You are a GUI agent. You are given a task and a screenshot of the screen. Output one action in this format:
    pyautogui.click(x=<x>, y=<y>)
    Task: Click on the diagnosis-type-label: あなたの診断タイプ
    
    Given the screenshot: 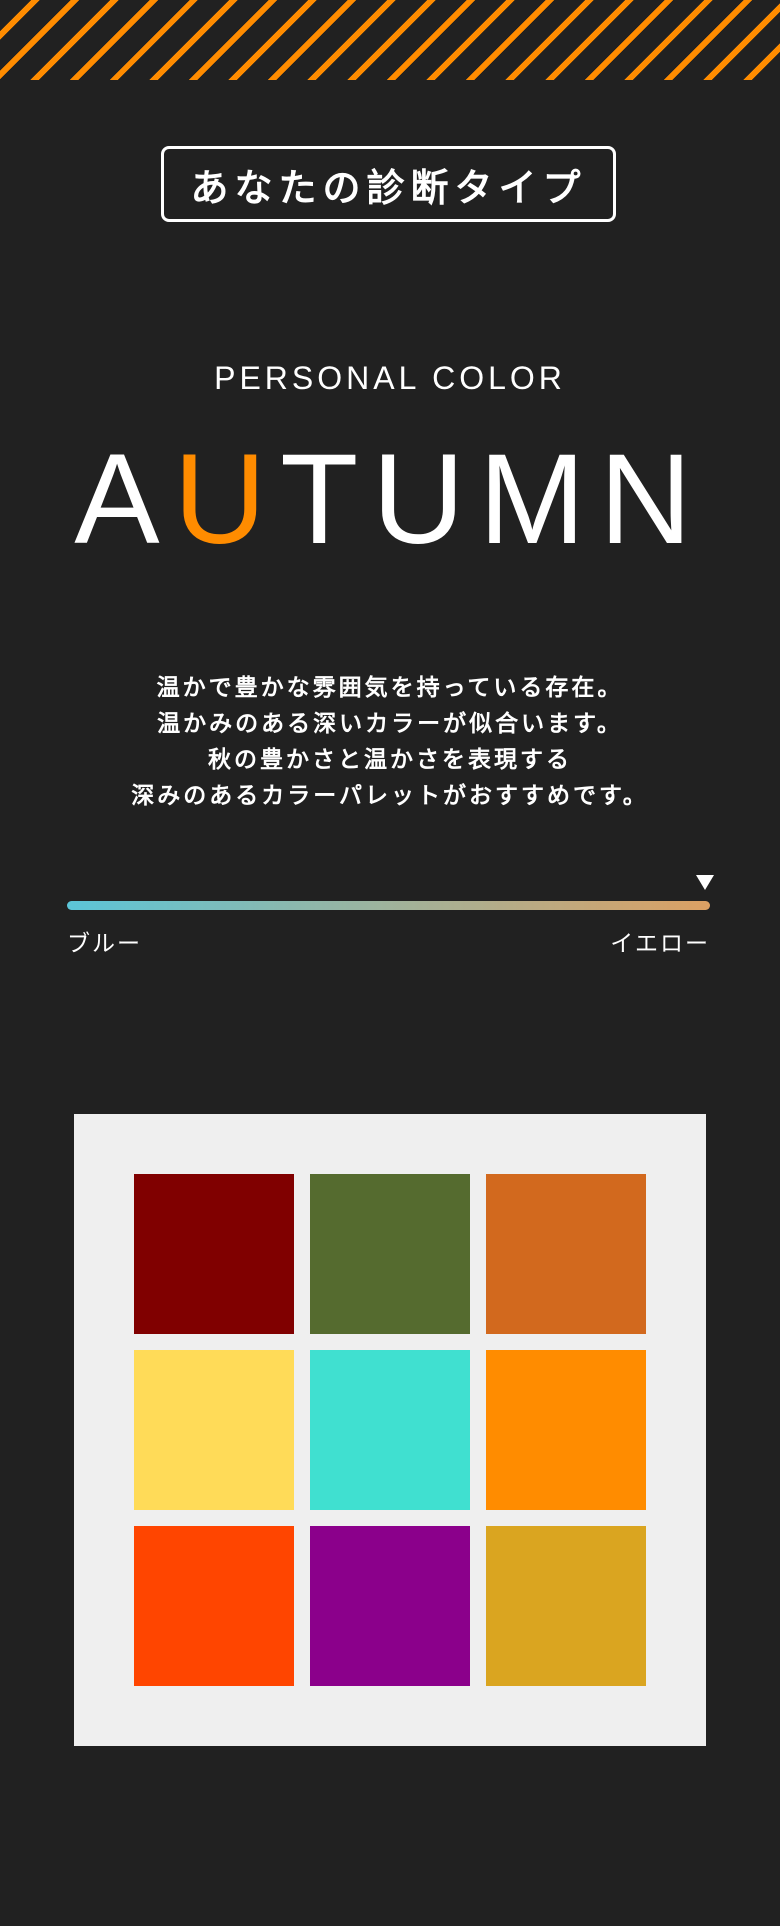 What is the action you would take?
    pyautogui.click(x=388, y=184)
    